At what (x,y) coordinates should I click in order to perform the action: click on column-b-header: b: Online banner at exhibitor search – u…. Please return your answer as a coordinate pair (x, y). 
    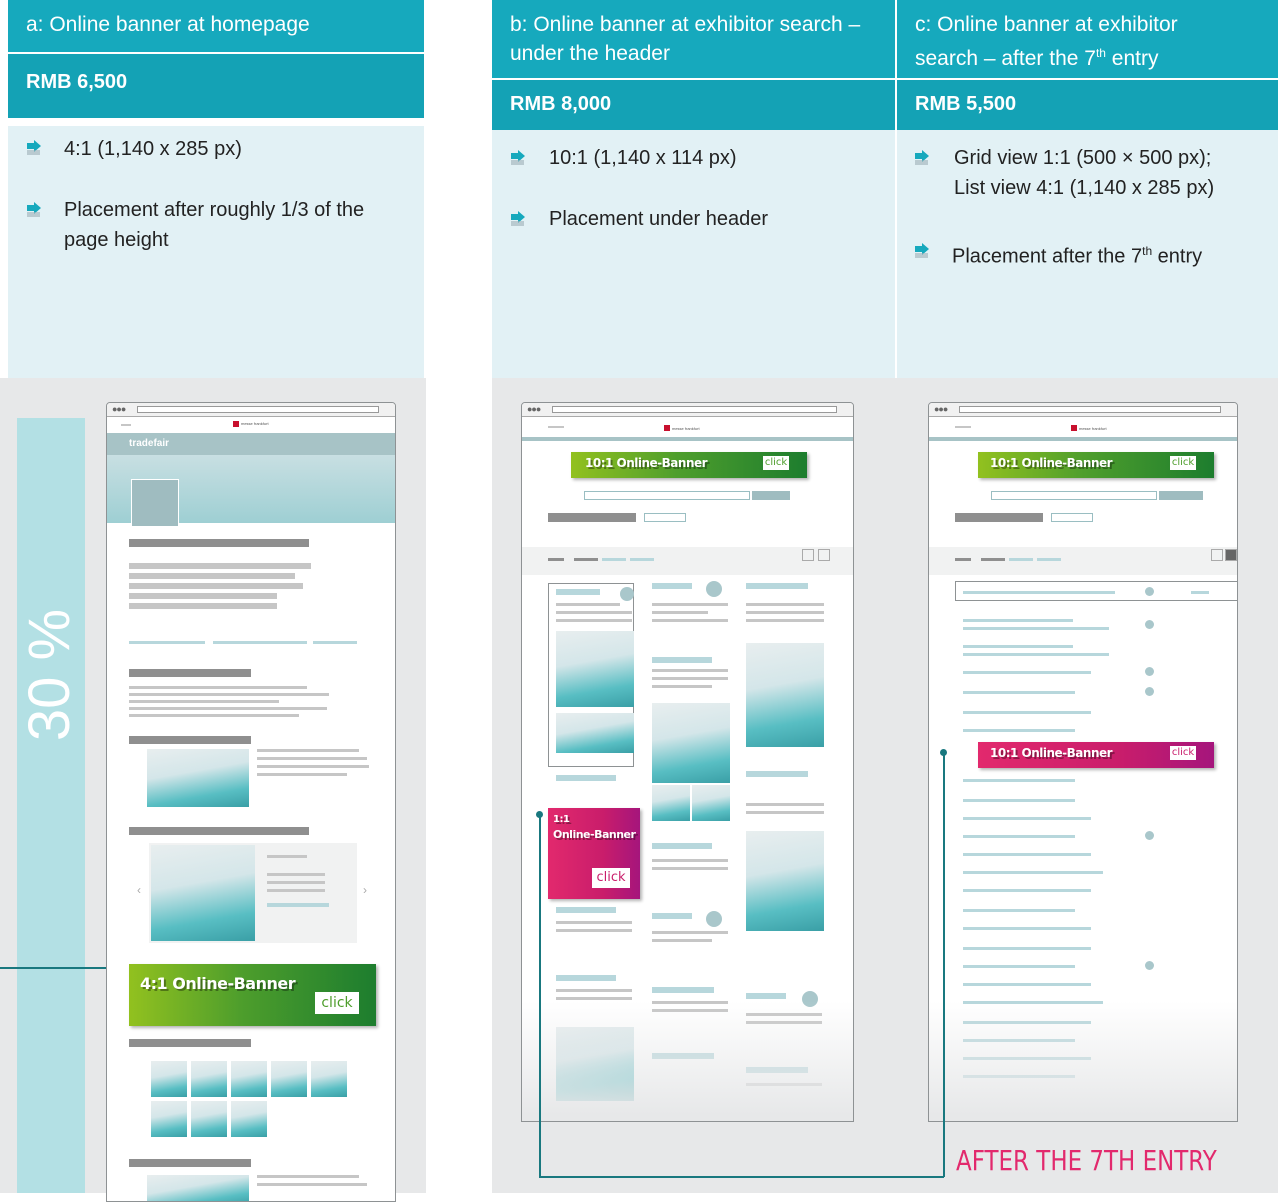
    Looking at the image, I should click on (694, 39).